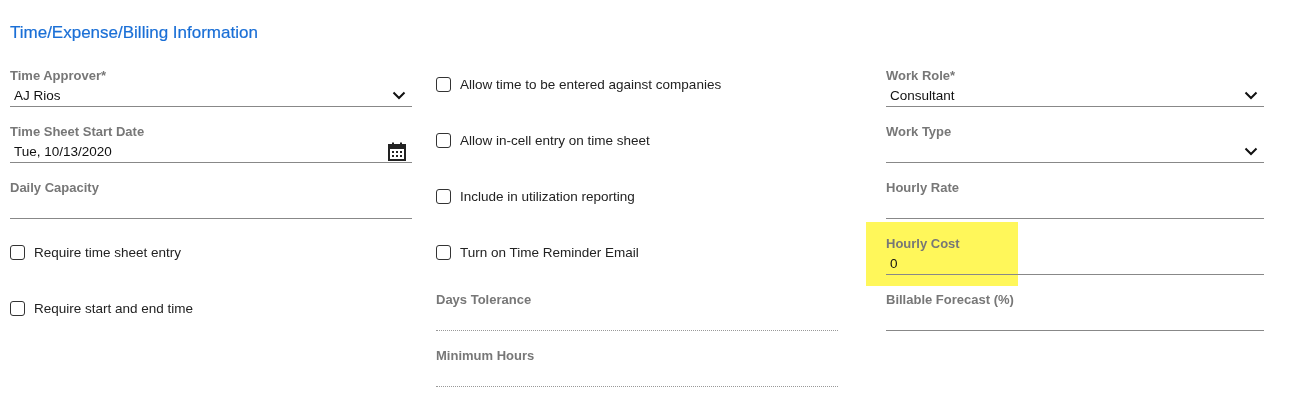  What do you see at coordinates (484, 300) in the screenshot?
I see `field-label: Days Tolerance` at bounding box center [484, 300].